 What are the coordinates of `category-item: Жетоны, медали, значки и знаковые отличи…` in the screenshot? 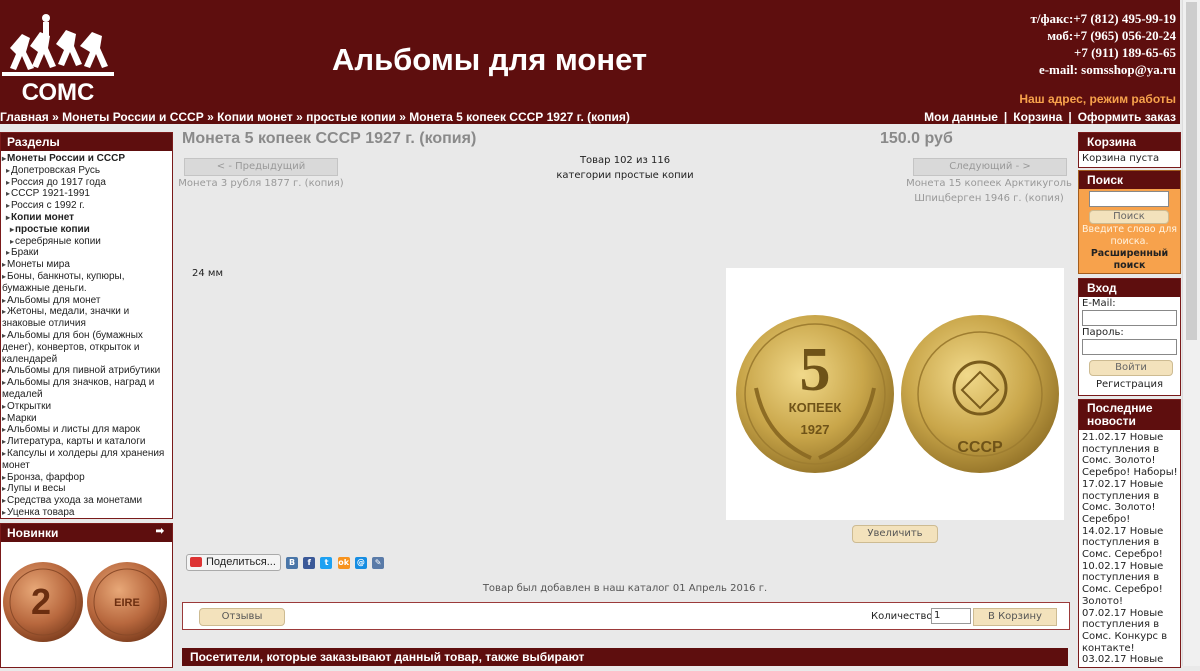 It's located at (87, 318).